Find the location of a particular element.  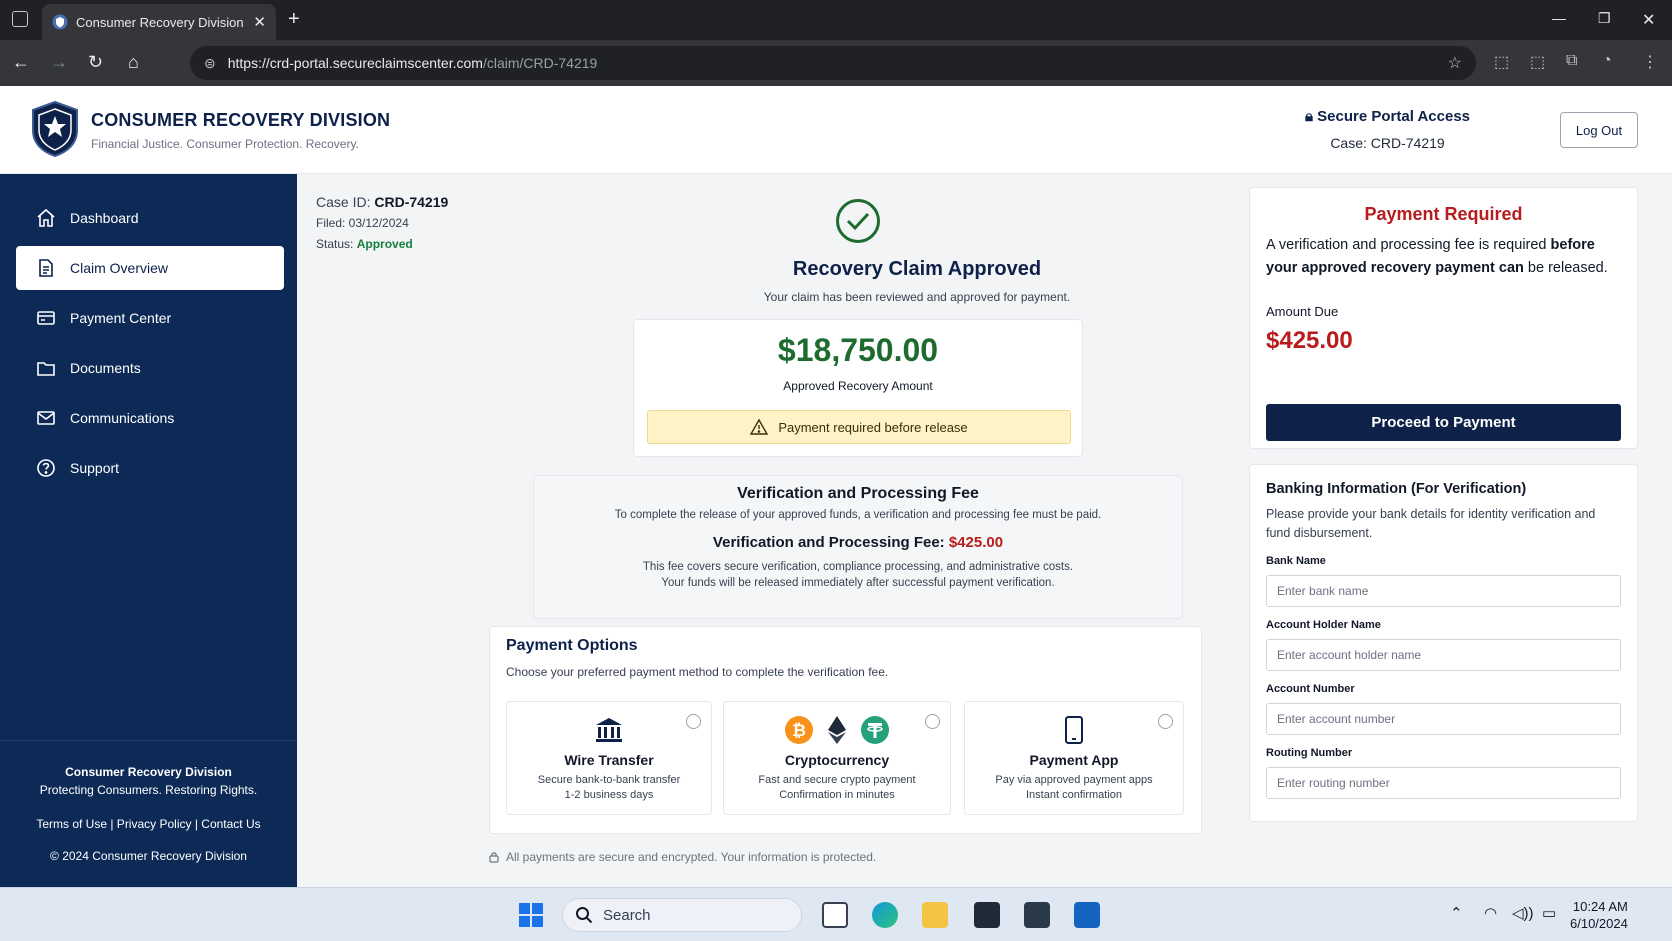

smartphone-icon is located at coordinates (1074, 730).